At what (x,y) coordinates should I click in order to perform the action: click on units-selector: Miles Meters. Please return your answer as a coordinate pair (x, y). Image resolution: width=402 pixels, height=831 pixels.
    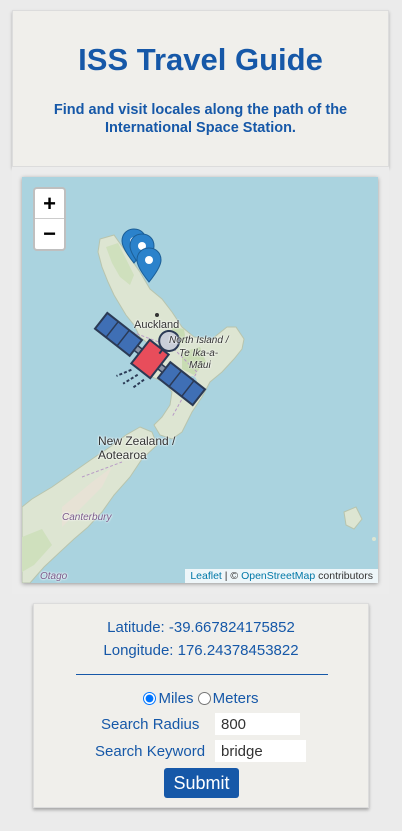
    Looking at the image, I should click on (201, 698).